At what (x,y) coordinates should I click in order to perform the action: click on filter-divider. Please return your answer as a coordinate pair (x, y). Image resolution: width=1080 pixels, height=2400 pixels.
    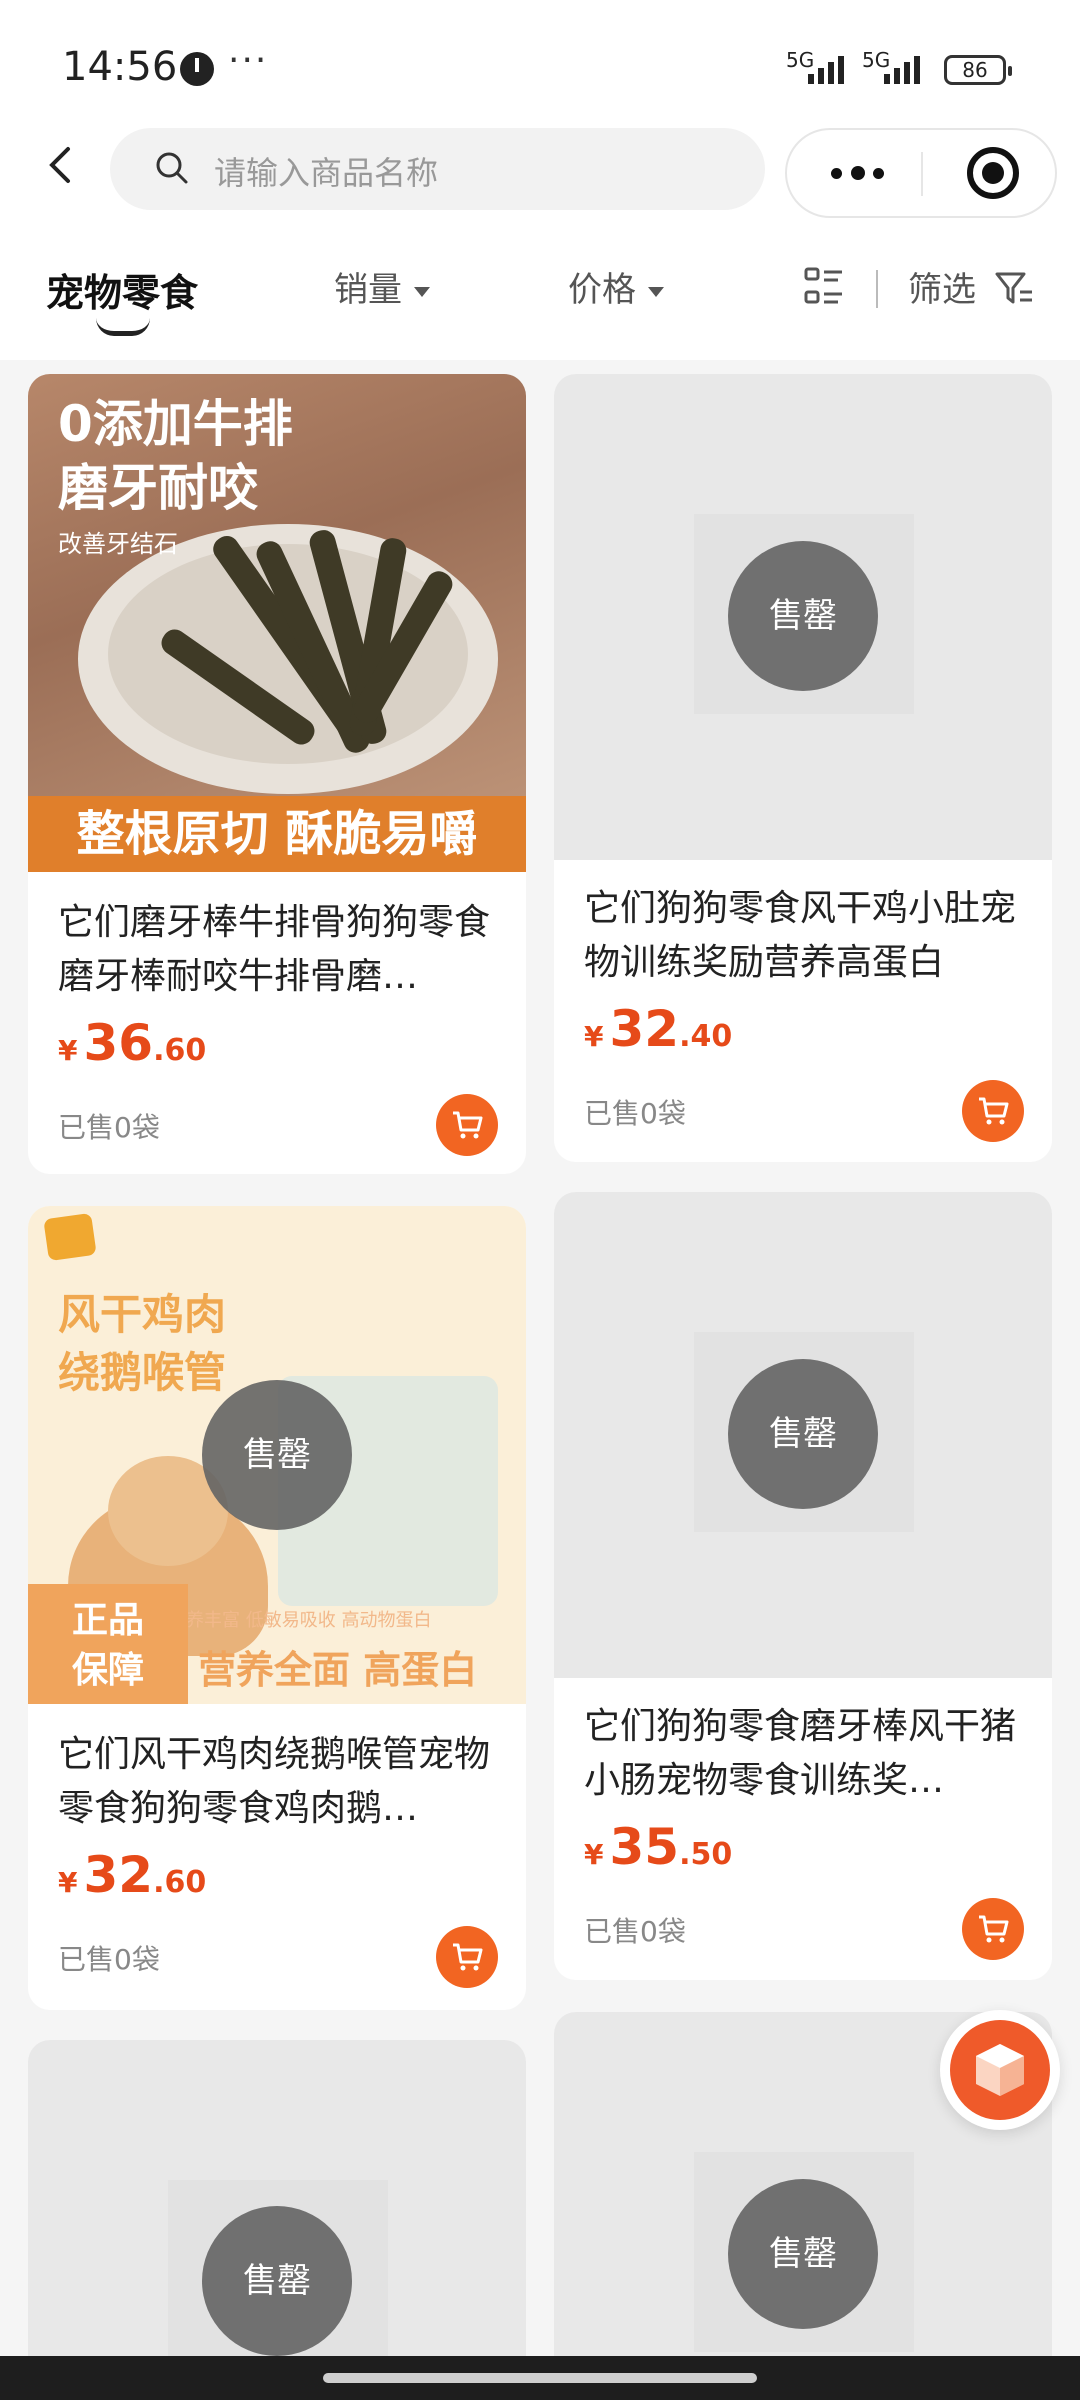
    Looking at the image, I should click on (877, 289).